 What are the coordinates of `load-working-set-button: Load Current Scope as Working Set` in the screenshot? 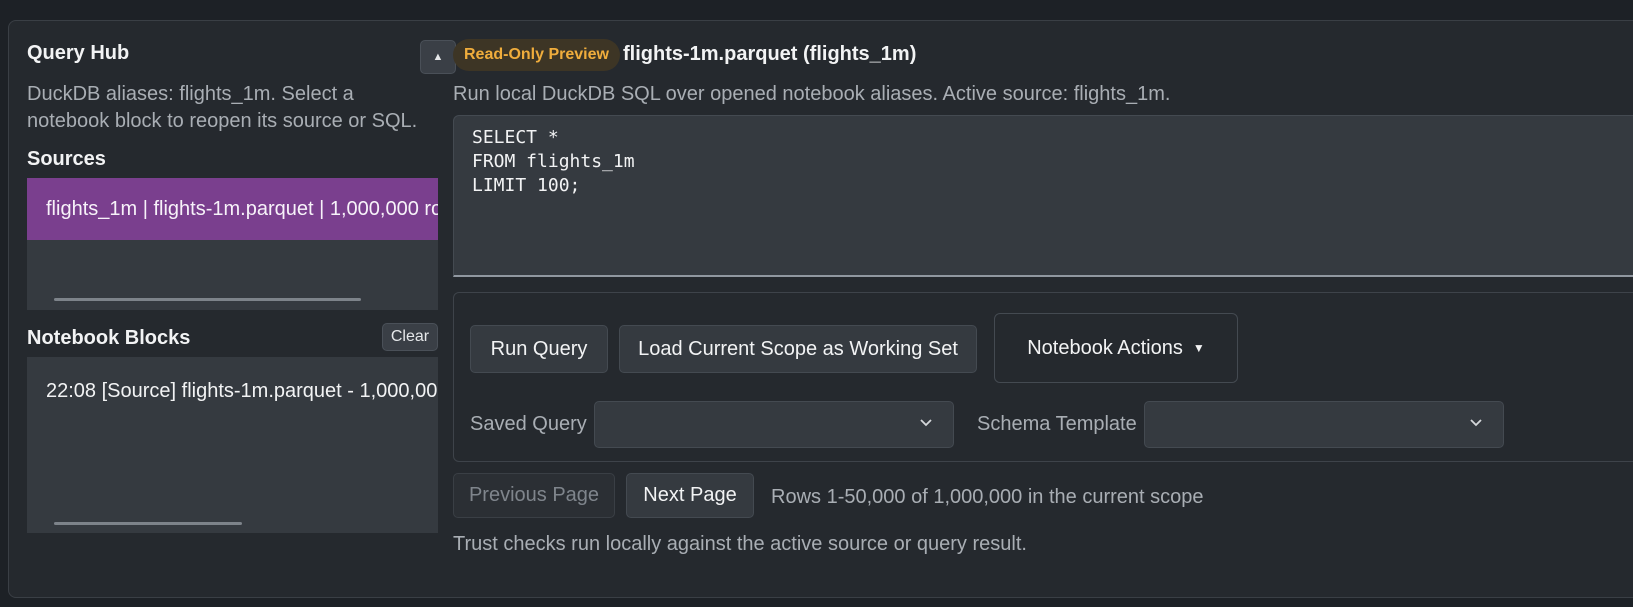 It's located at (798, 349).